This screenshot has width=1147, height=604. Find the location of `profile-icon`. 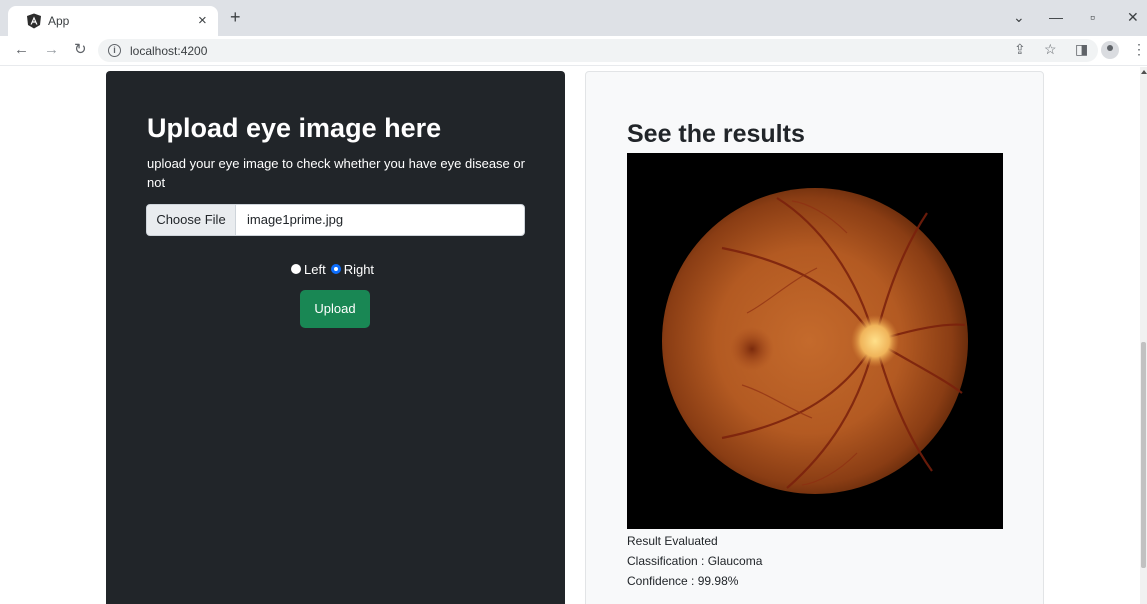

profile-icon is located at coordinates (1110, 50).